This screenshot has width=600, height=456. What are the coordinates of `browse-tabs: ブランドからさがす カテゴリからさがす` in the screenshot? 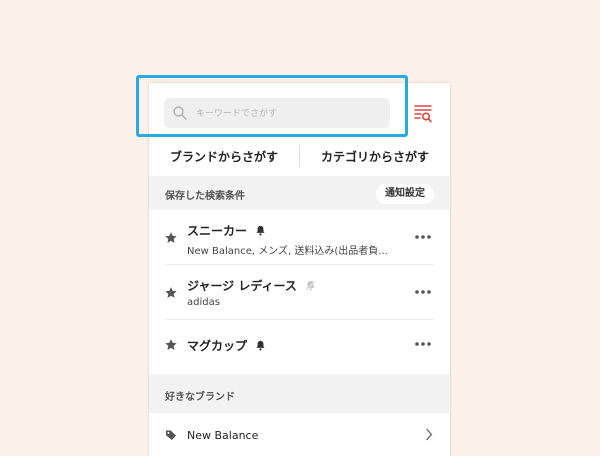 It's located at (299, 156).